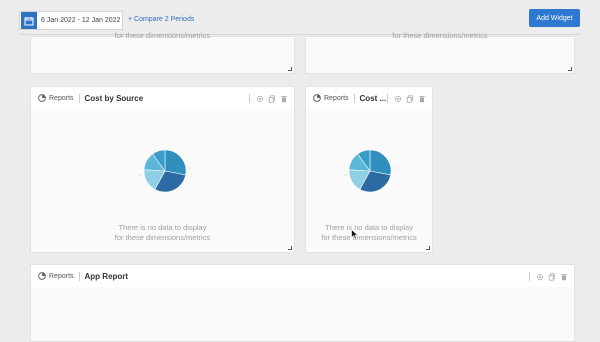 Image resolution: width=600 pixels, height=342 pixels. Describe the element at coordinates (106, 276) in the screenshot. I see `widget-title: App Report` at that location.